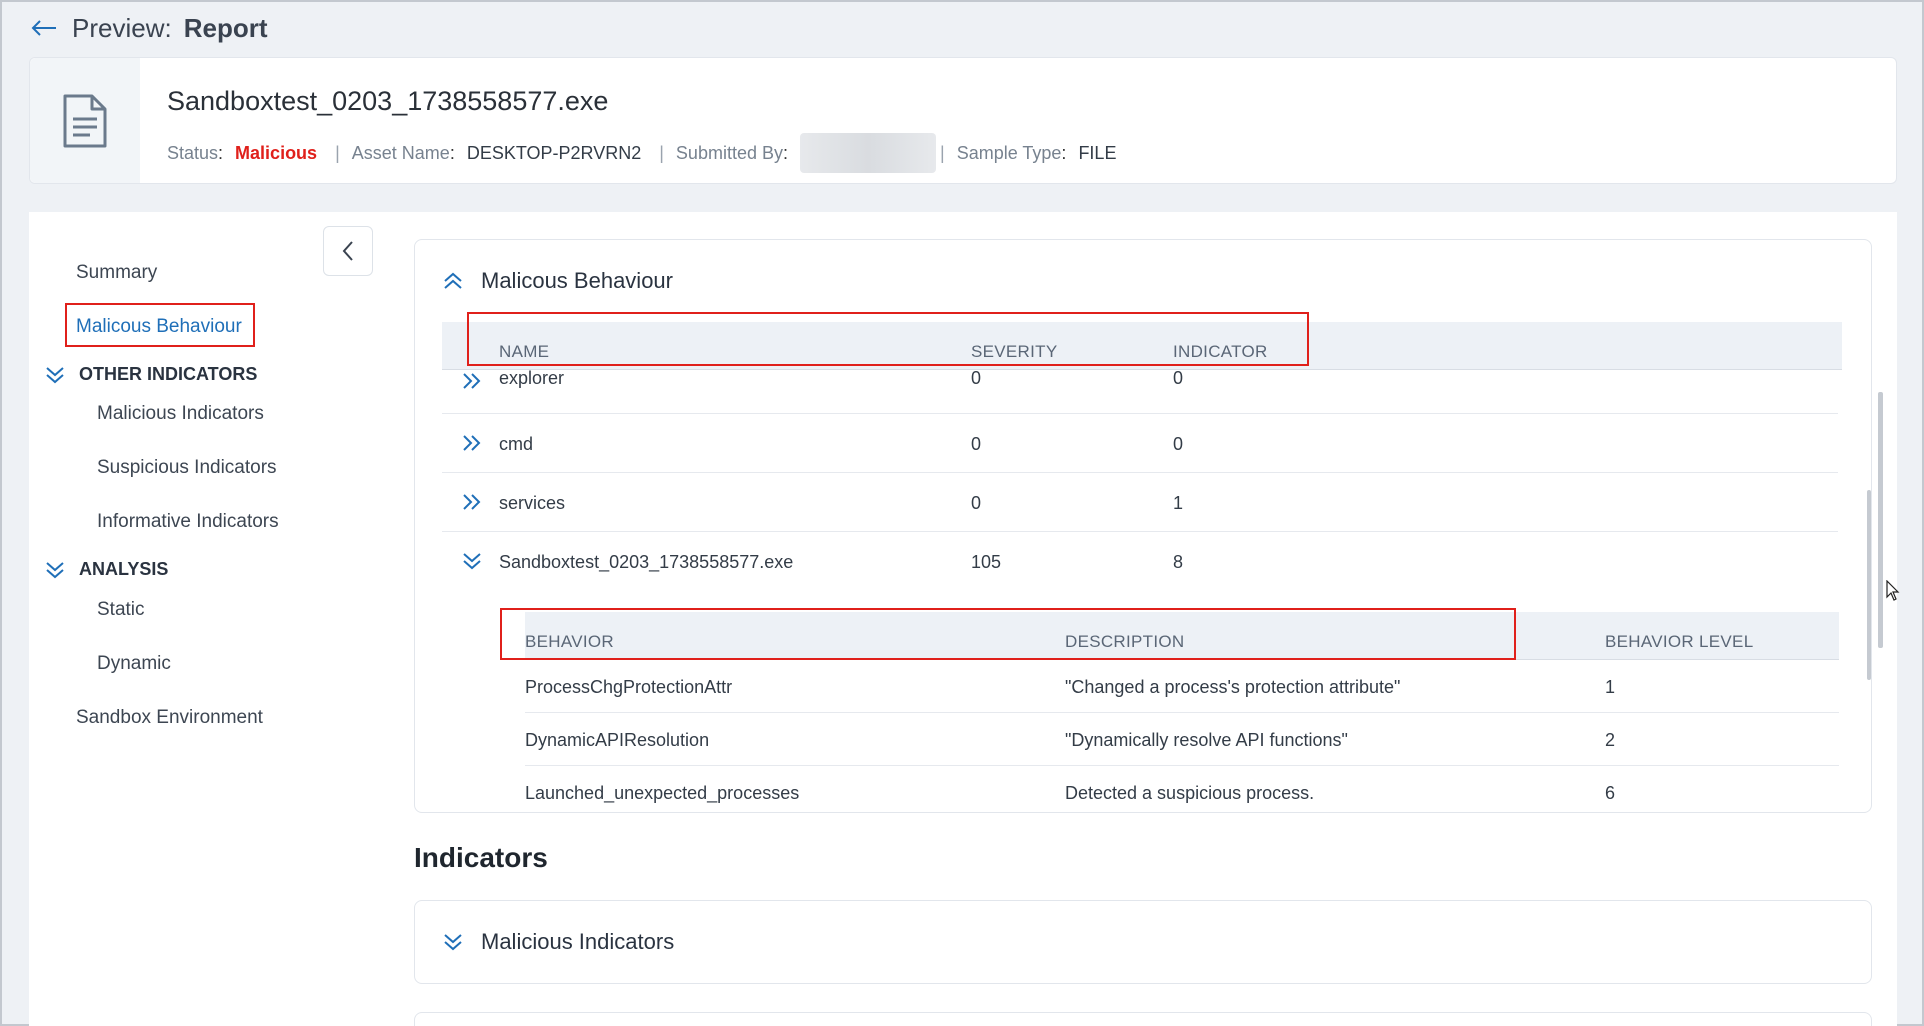 The width and height of the screenshot is (1924, 1026). Describe the element at coordinates (122, 27) in the screenshot. I see `breadcrumb-label: Preview:` at that location.